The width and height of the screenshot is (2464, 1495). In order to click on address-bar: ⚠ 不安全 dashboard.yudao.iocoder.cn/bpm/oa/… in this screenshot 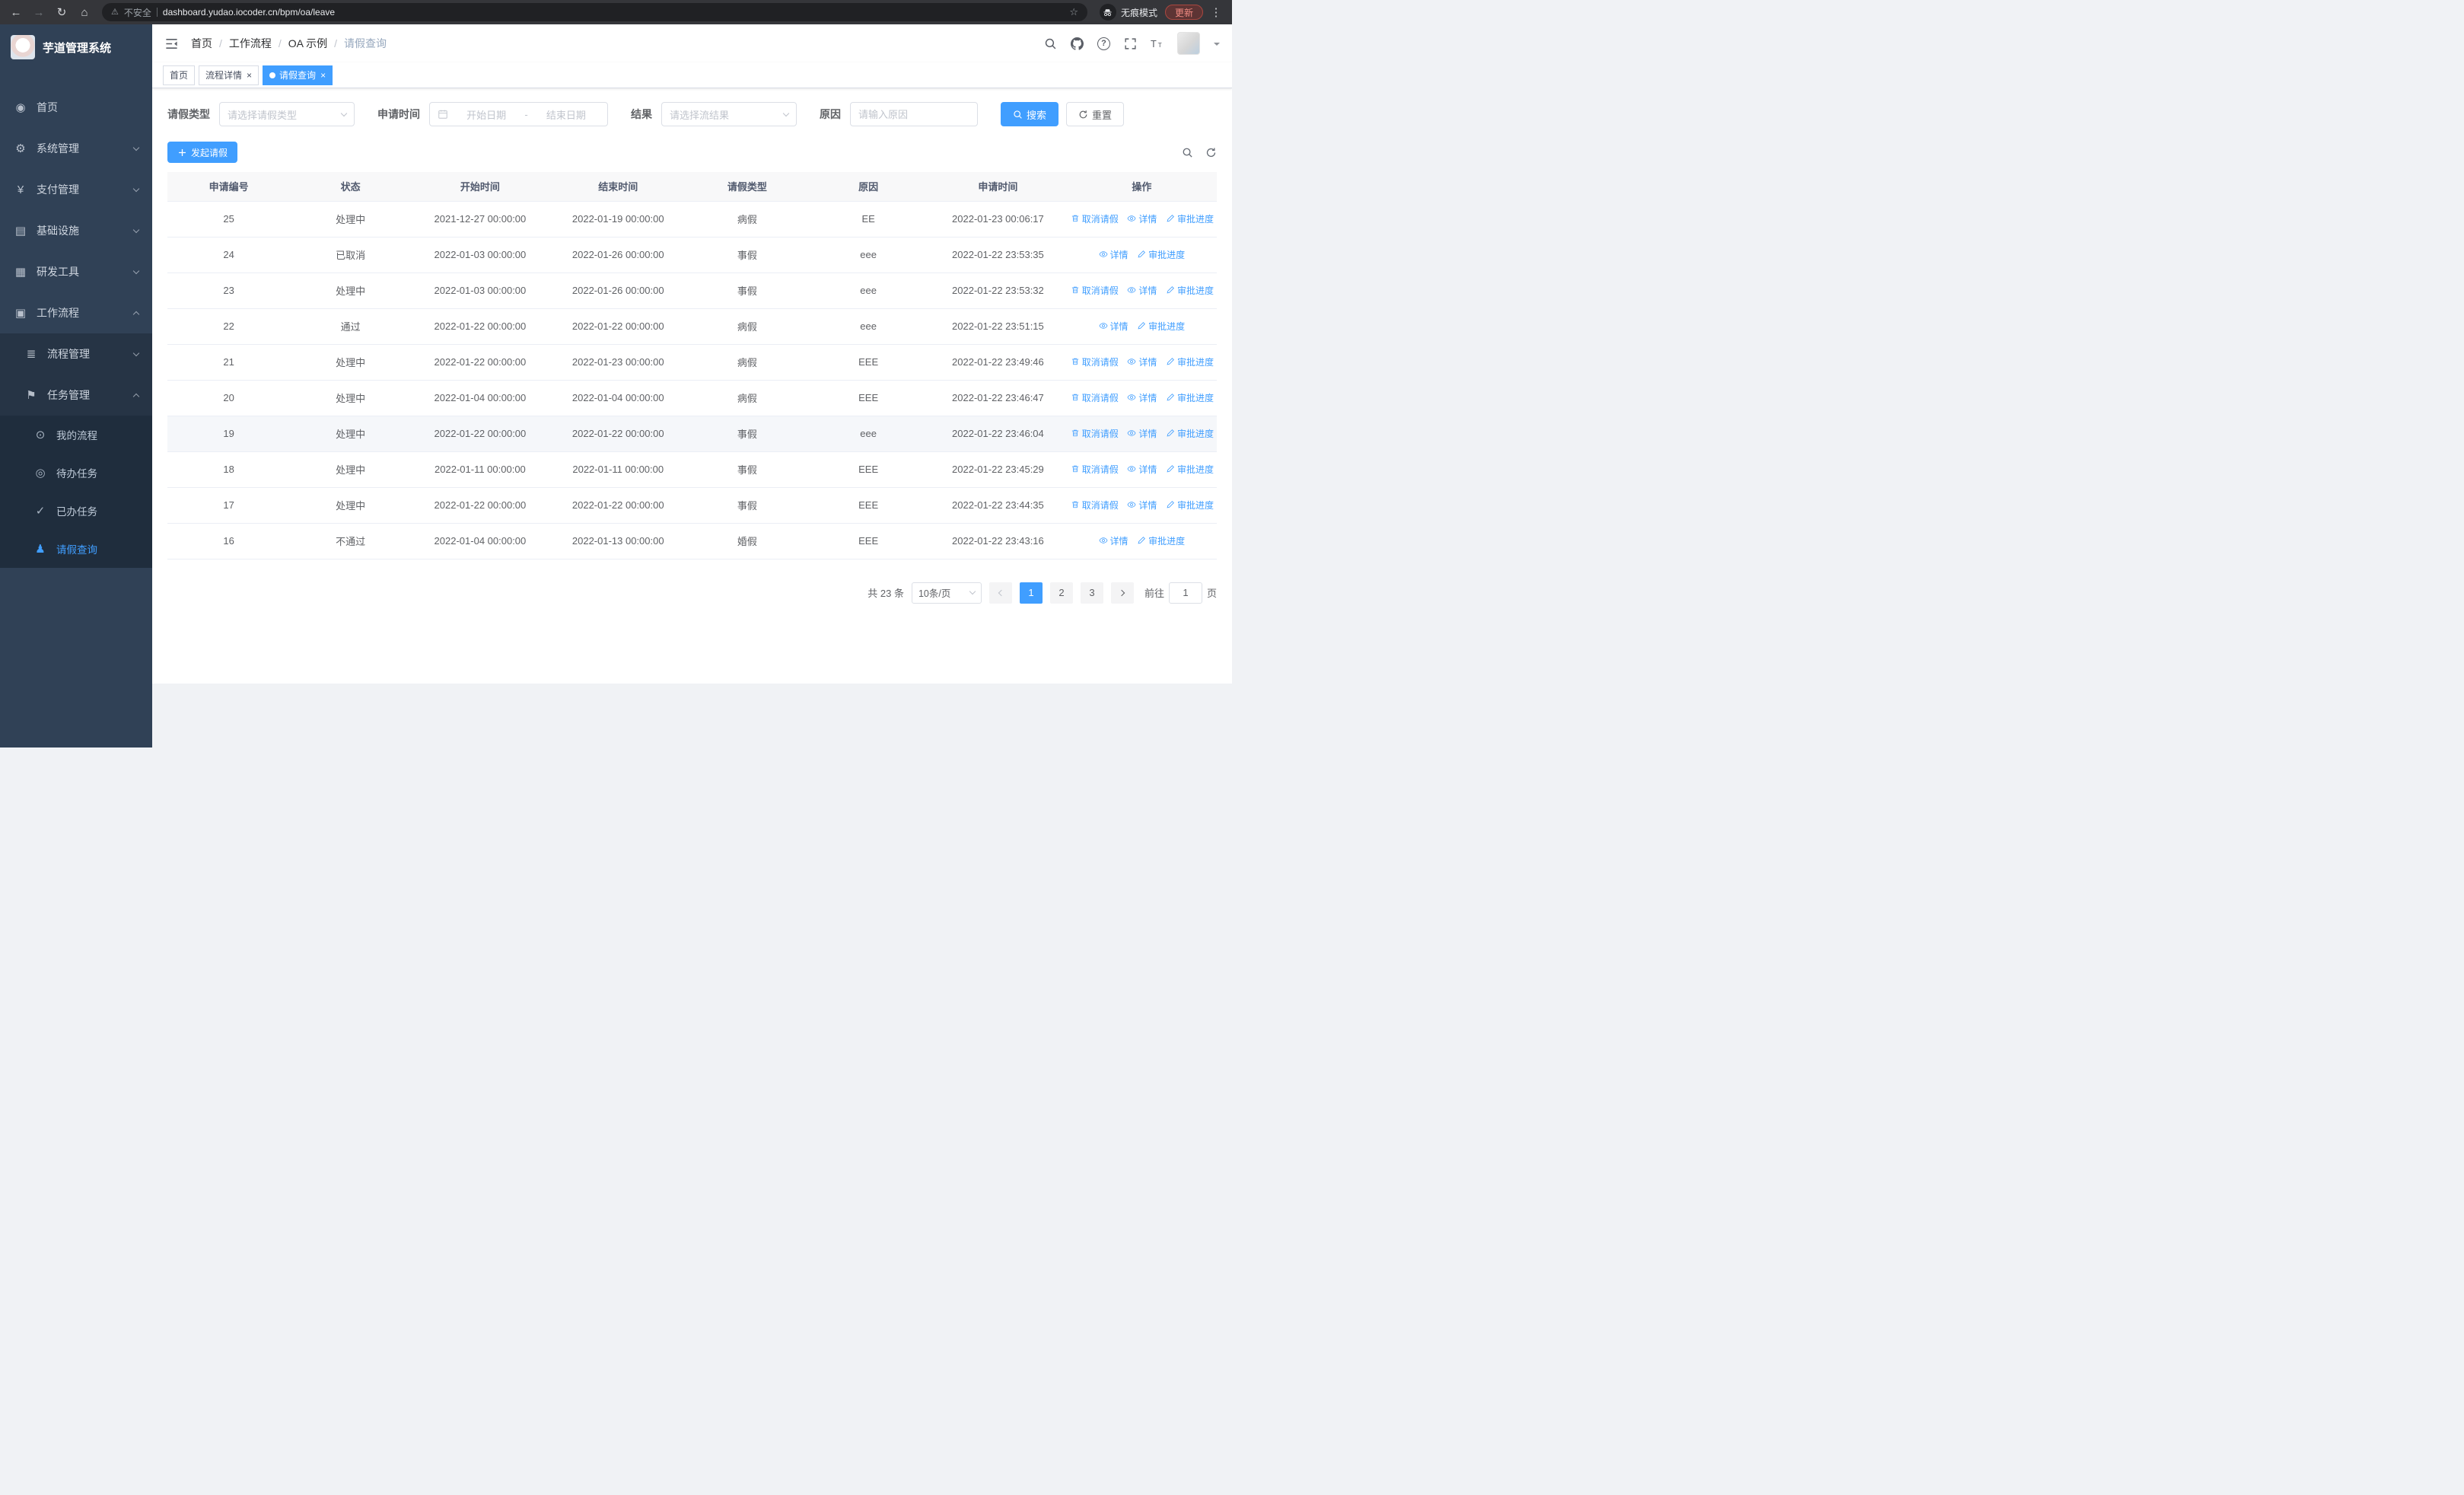, I will do `click(594, 12)`.